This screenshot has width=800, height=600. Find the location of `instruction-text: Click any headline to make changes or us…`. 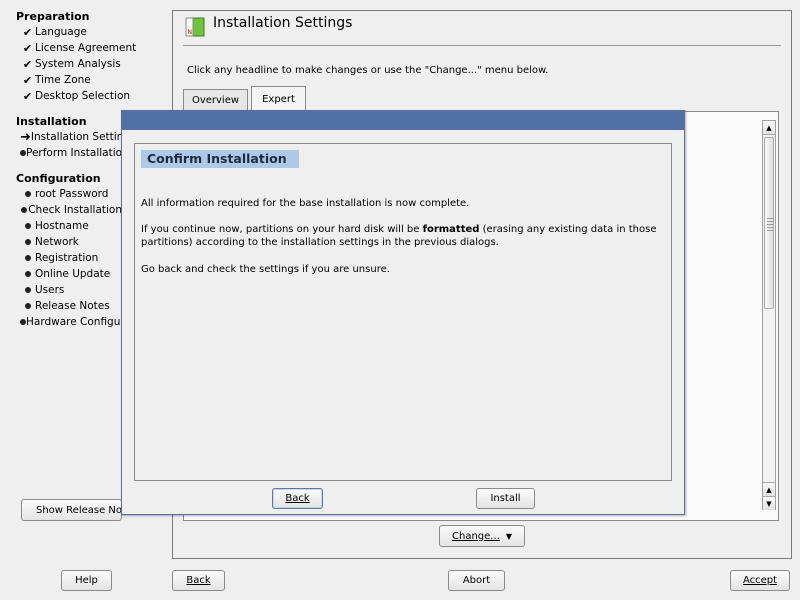

instruction-text: Click any headline to make changes or us… is located at coordinates (368, 70).